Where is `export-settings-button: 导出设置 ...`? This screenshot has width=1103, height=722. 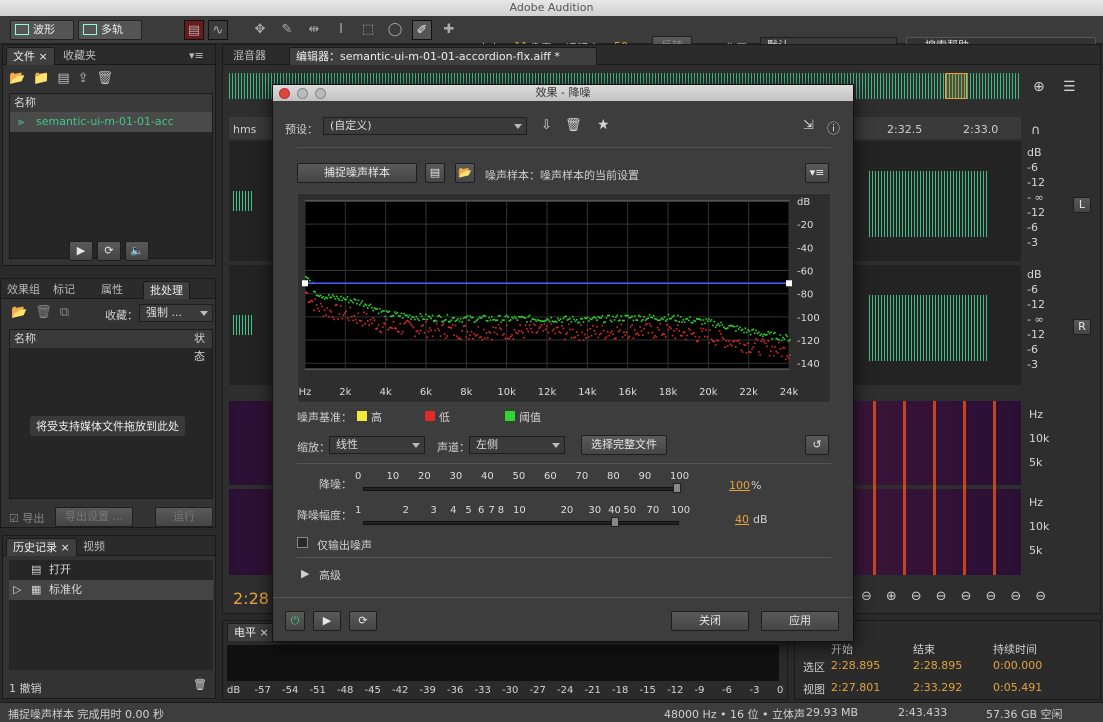
export-settings-button: 导出设置 ... is located at coordinates (94, 517).